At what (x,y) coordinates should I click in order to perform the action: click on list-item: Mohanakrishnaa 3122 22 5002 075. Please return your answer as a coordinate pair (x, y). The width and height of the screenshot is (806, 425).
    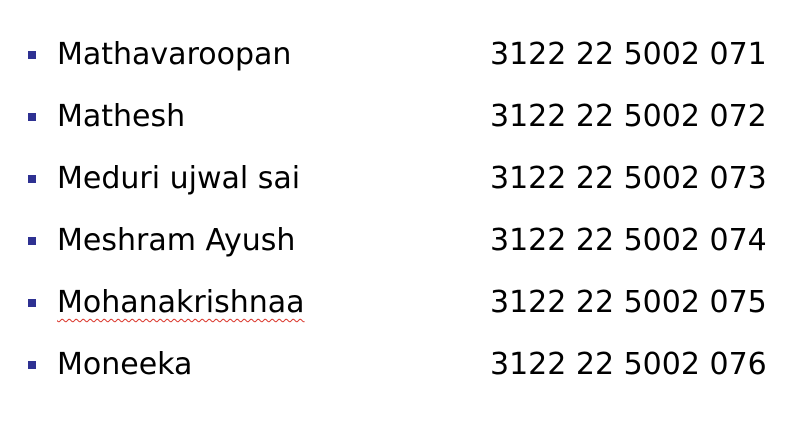
    Looking at the image, I should click on (403, 306).